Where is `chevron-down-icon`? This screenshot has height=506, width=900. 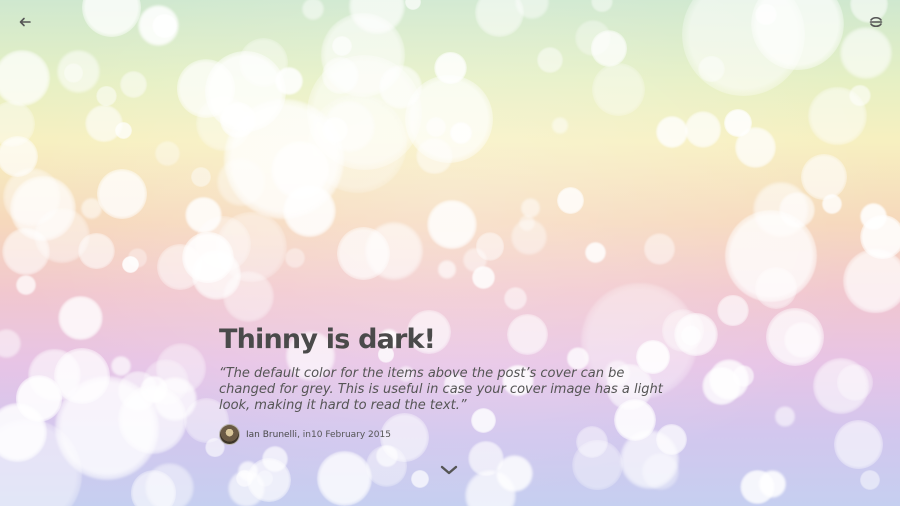
chevron-down-icon is located at coordinates (449, 470).